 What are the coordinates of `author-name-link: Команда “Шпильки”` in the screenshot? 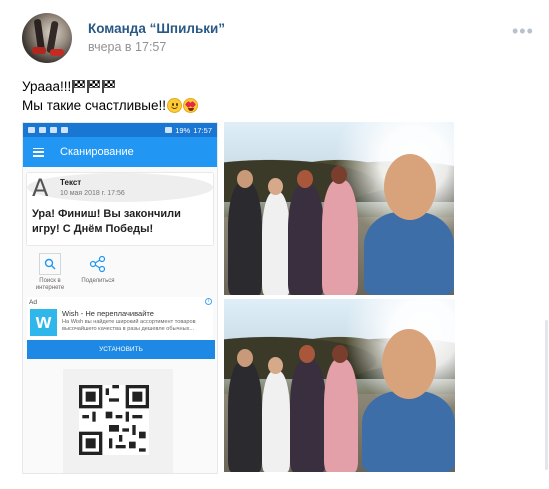 It's located at (156, 28).